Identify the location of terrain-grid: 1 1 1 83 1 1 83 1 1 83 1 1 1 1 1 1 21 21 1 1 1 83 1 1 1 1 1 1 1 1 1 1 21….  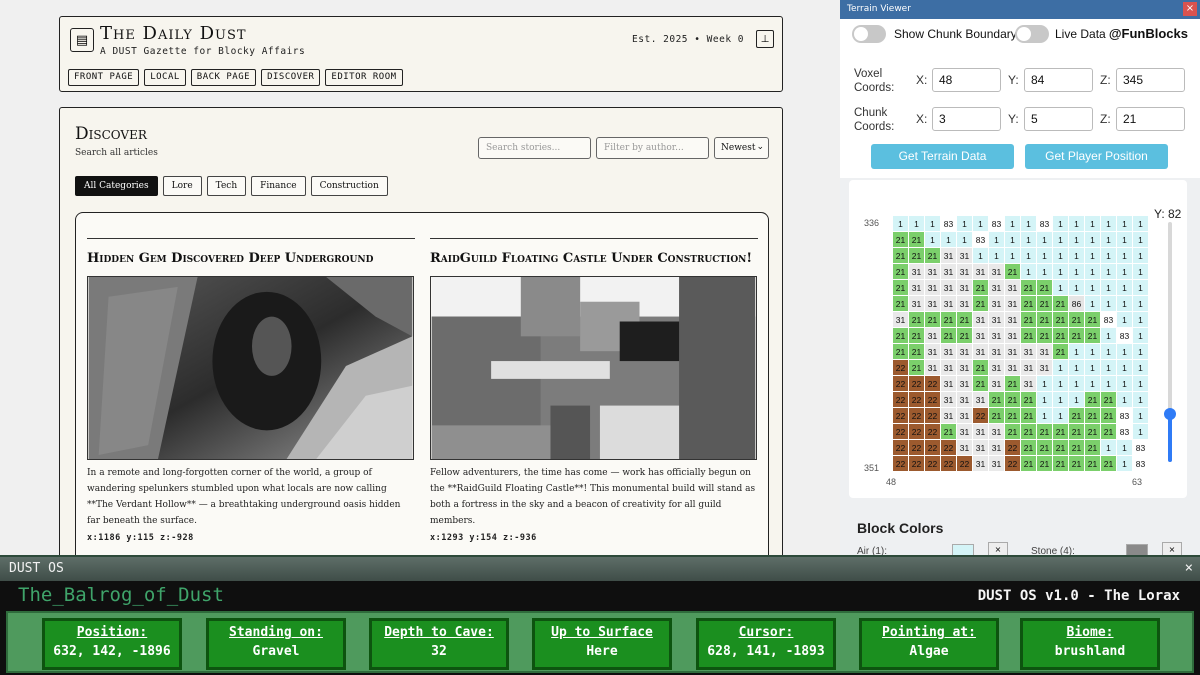
(1020, 343).